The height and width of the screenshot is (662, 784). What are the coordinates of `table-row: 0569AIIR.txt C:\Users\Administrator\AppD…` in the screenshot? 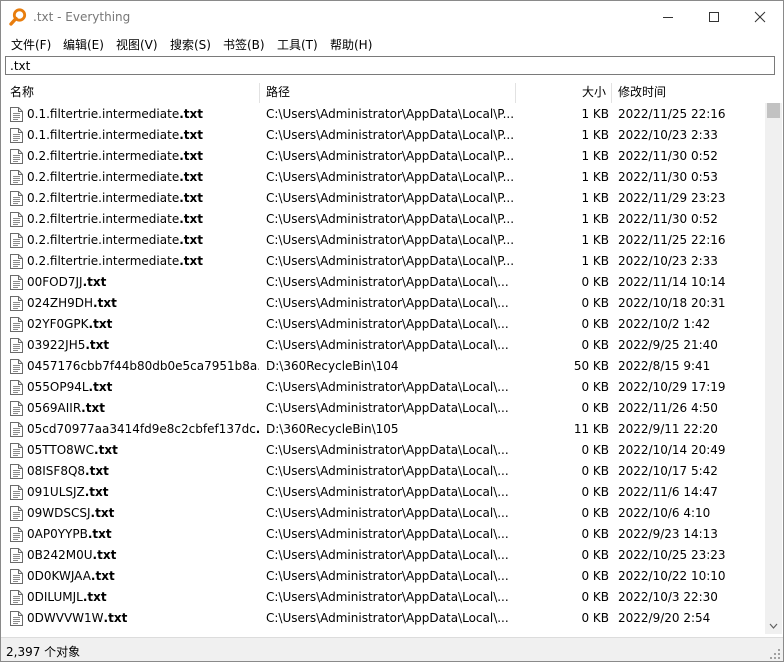 It's located at (382, 408).